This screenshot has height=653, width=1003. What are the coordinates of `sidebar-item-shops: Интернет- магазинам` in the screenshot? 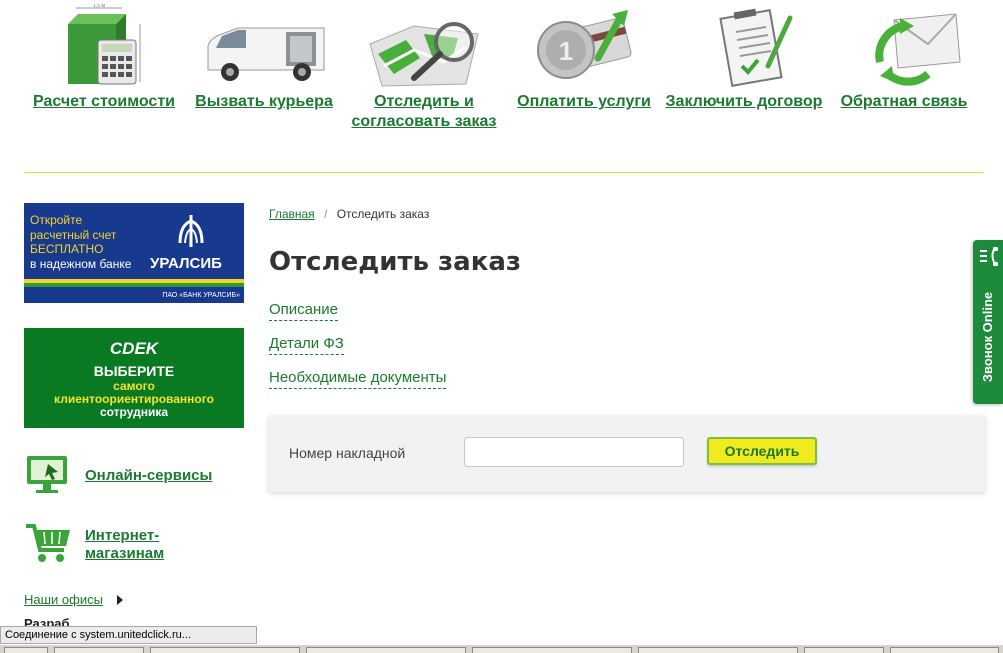 It's located at (134, 545).